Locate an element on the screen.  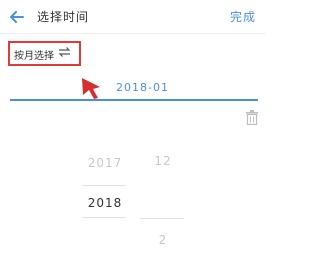
selected-date-field: 2018-01 is located at coordinates (142, 87).